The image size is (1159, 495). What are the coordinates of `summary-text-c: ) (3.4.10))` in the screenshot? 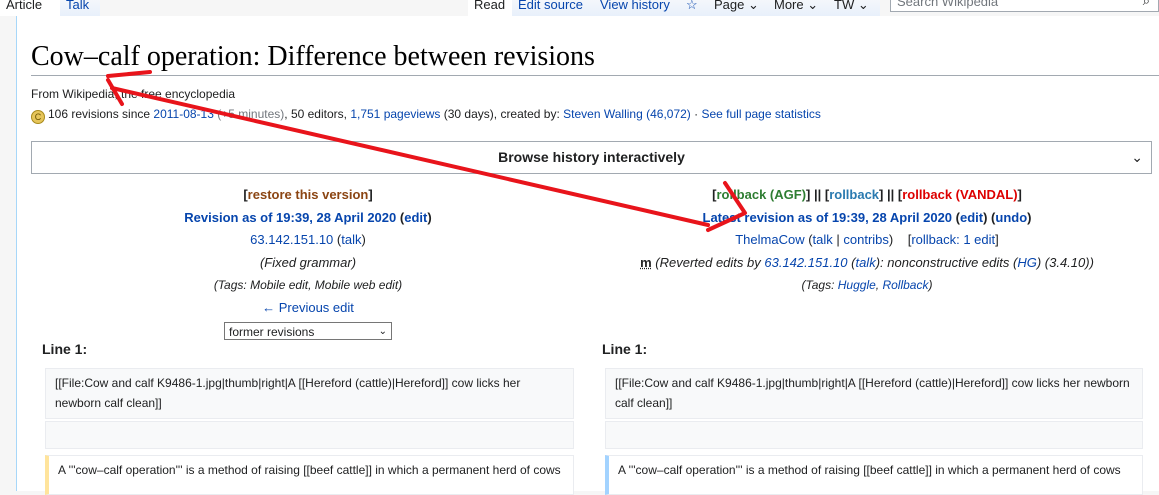 It's located at (1065, 262).